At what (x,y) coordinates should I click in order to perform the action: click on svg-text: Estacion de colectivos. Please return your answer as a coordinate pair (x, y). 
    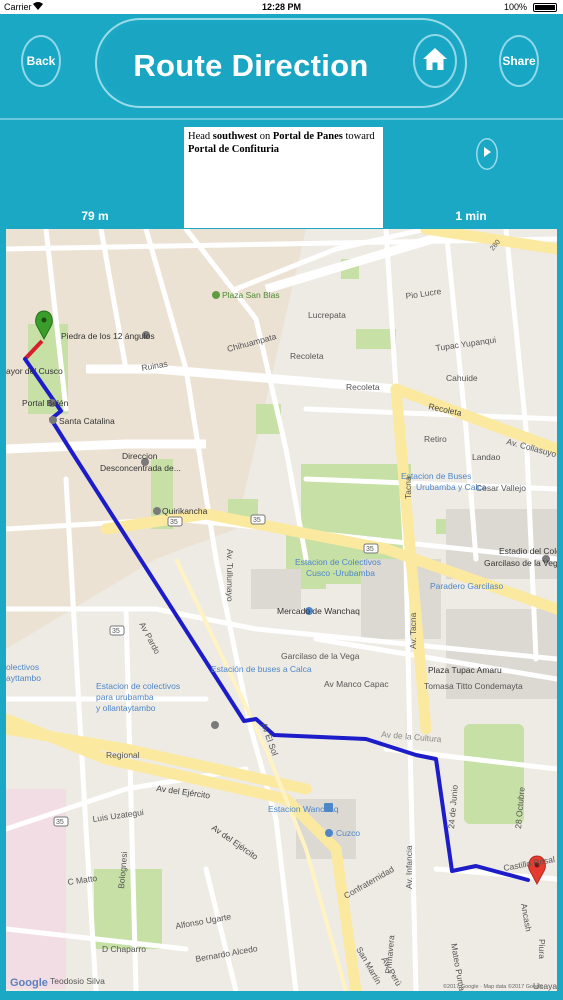
    Looking at the image, I should click on (138, 686).